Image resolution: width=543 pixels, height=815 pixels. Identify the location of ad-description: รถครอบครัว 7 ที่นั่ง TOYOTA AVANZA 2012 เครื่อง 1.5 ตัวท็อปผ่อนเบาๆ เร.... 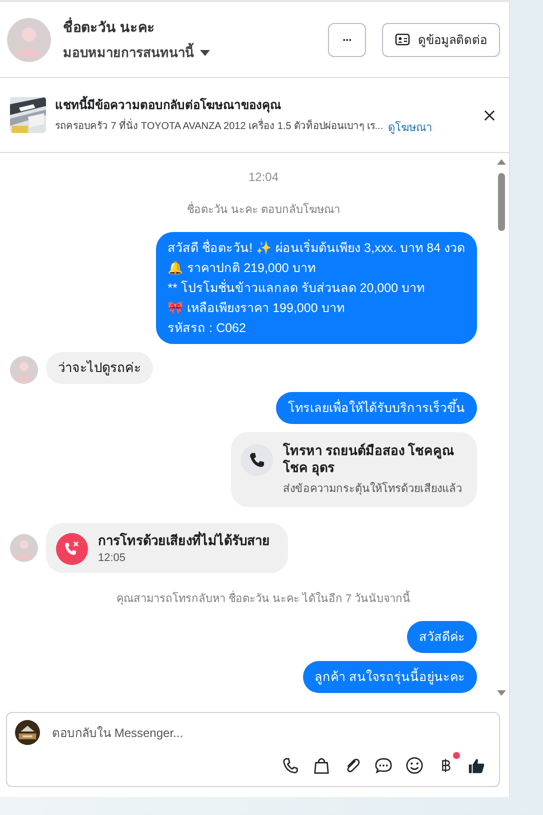
(219, 126).